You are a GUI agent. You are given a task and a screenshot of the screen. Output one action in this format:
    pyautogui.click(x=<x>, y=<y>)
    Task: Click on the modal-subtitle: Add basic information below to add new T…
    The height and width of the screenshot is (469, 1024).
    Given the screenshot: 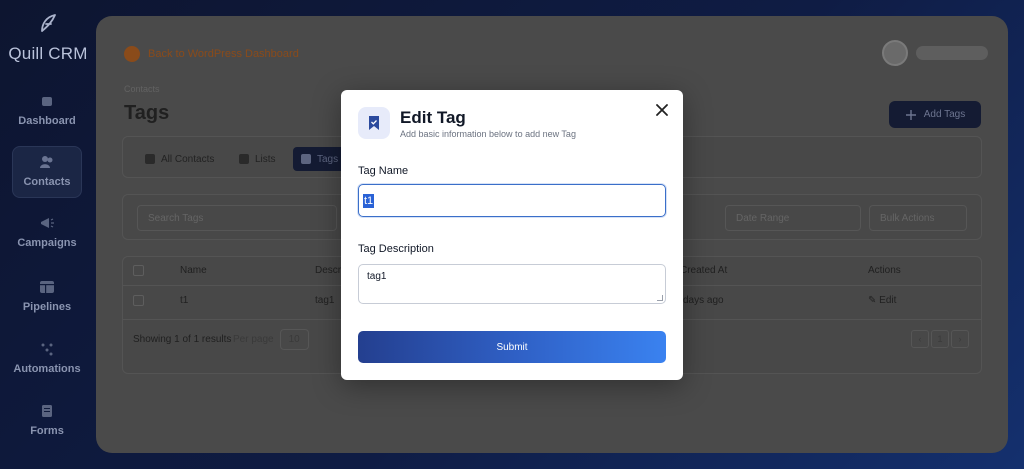 What is the action you would take?
    pyautogui.click(x=488, y=134)
    